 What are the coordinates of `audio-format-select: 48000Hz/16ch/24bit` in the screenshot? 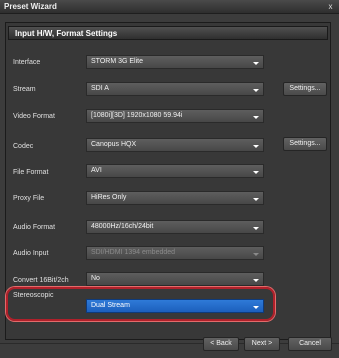 It's located at (175, 227).